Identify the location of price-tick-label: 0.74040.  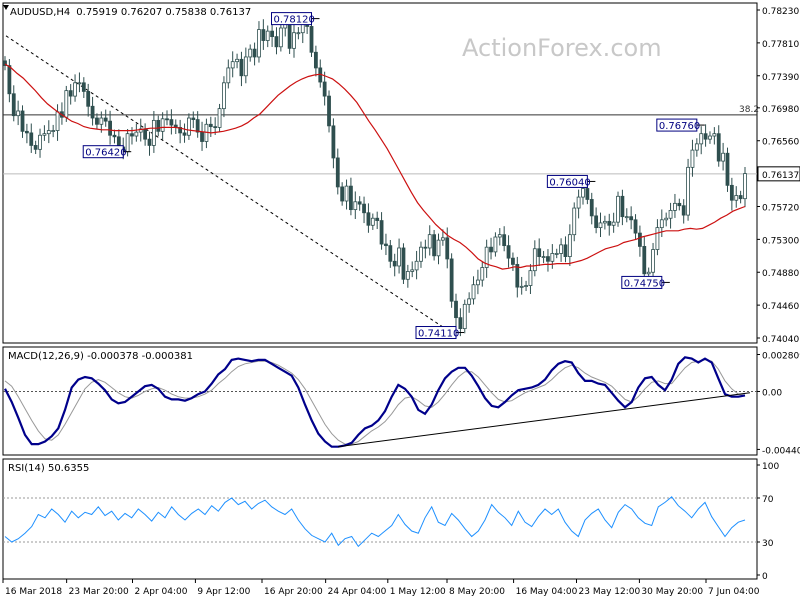
(780, 340).